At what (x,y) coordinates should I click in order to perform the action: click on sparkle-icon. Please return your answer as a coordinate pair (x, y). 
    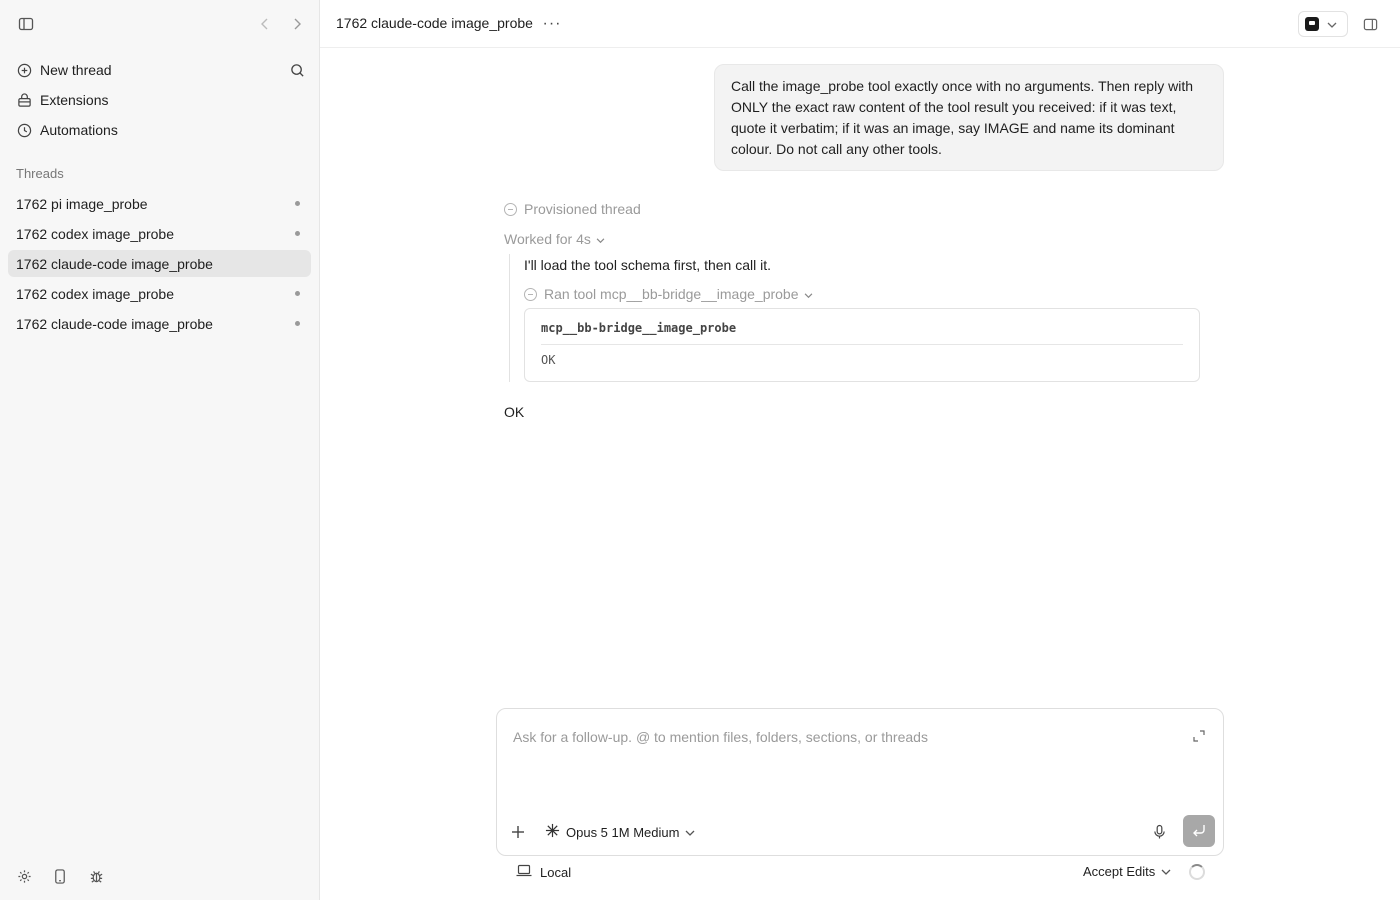
    Looking at the image, I should click on (552, 832).